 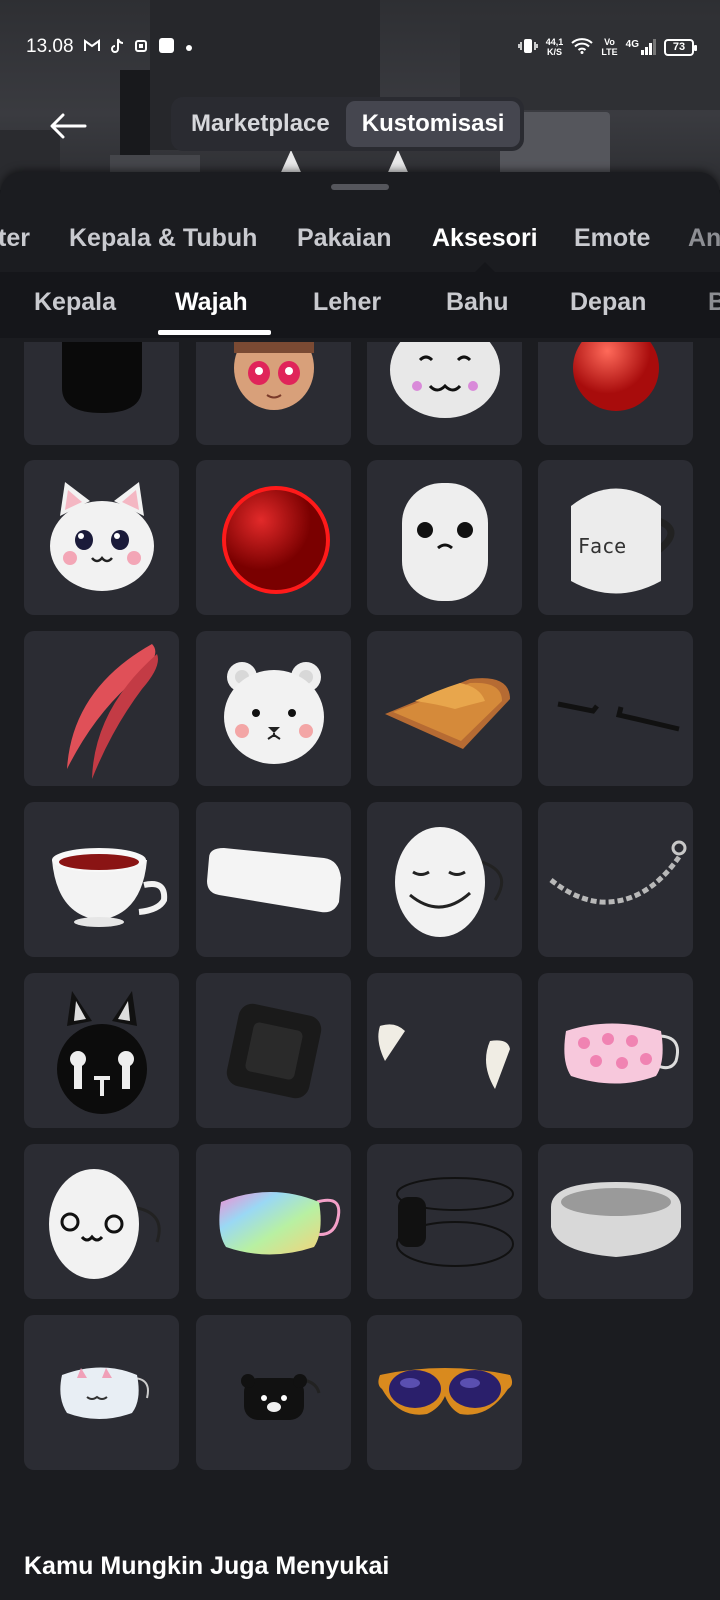 What do you see at coordinates (360, 47) in the screenshot?
I see `status-bar: 13.08 44,1 K/S Vo LTE 4G 73` at bounding box center [360, 47].